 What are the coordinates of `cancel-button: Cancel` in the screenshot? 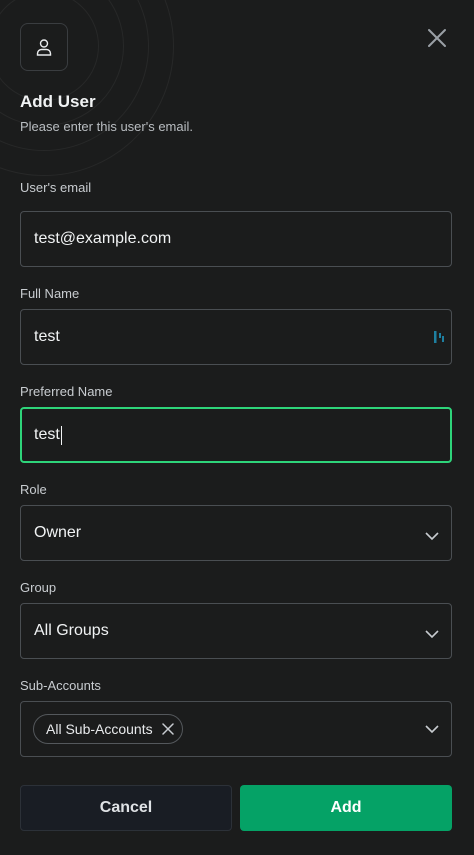 It's located at (126, 808).